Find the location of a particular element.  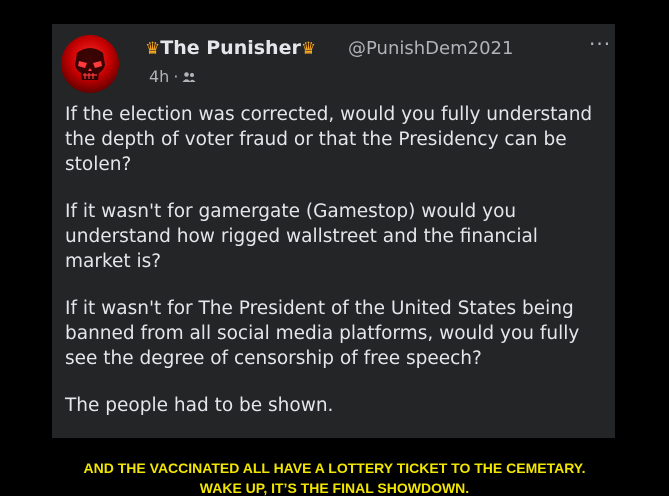

post-paragraph: The people had to be shown. is located at coordinates (199, 405).